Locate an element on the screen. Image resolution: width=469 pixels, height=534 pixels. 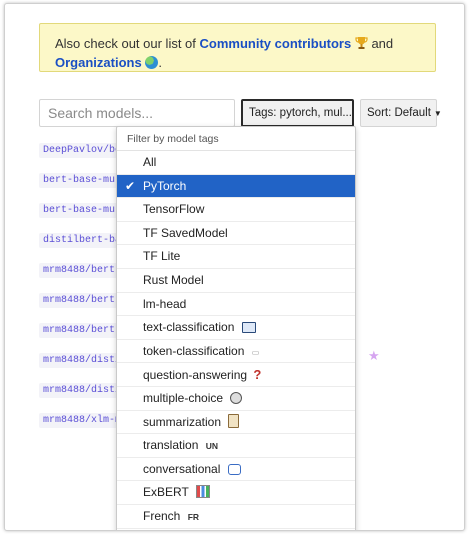
tag-option-summarization: summarization is located at coordinates (236, 423).